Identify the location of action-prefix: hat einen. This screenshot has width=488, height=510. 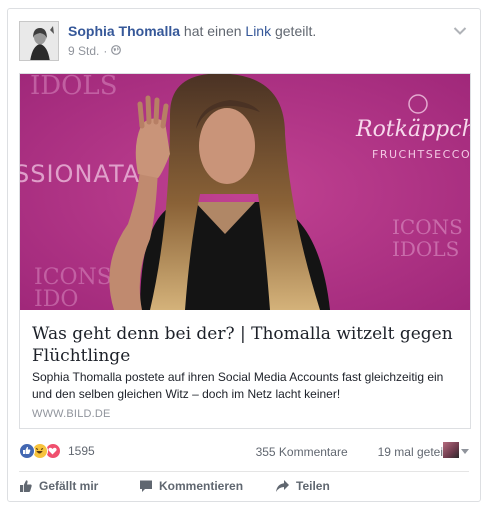
(212, 31).